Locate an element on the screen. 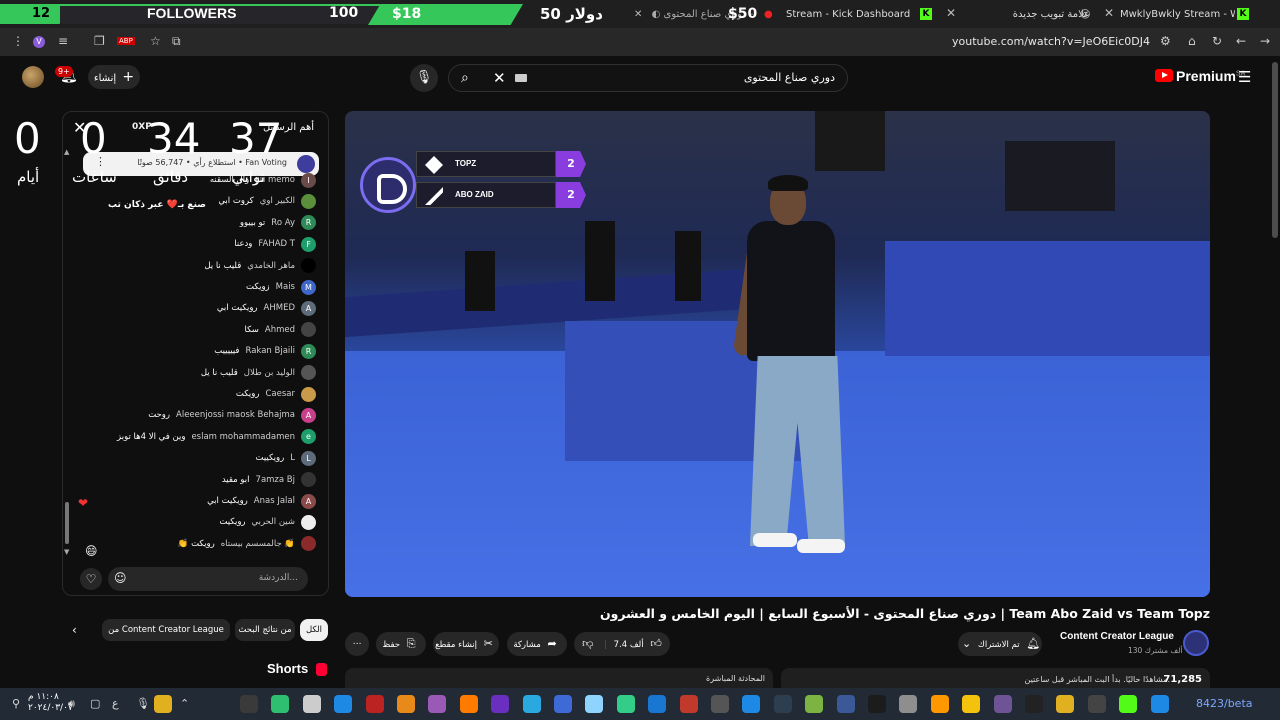 The width and height of the screenshot is (1280, 720). chat-message: جالمسسم بيستاه 👏 👏 رويكت is located at coordinates (247, 544).